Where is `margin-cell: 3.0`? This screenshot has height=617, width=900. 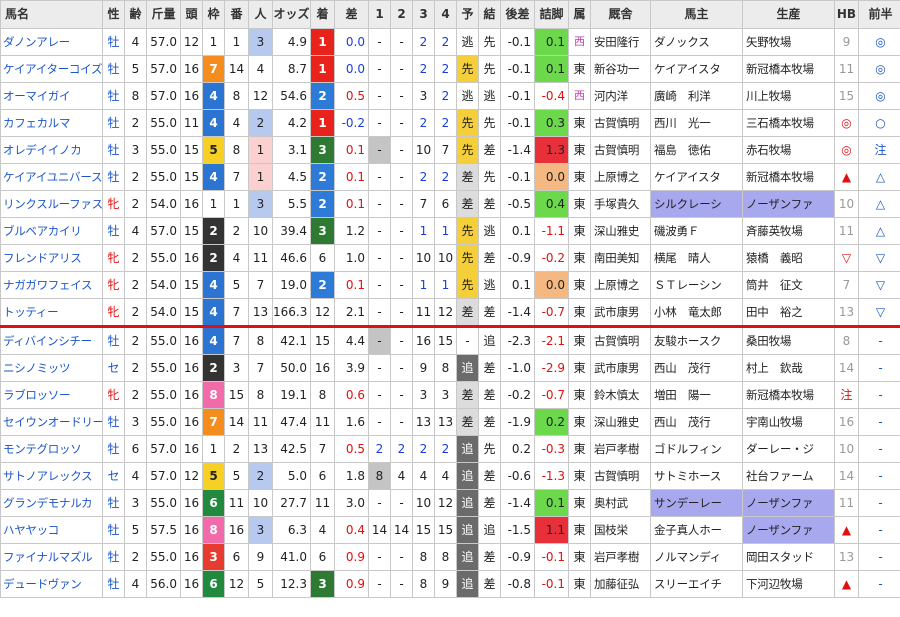
margin-cell: 3.0 is located at coordinates (351, 503).